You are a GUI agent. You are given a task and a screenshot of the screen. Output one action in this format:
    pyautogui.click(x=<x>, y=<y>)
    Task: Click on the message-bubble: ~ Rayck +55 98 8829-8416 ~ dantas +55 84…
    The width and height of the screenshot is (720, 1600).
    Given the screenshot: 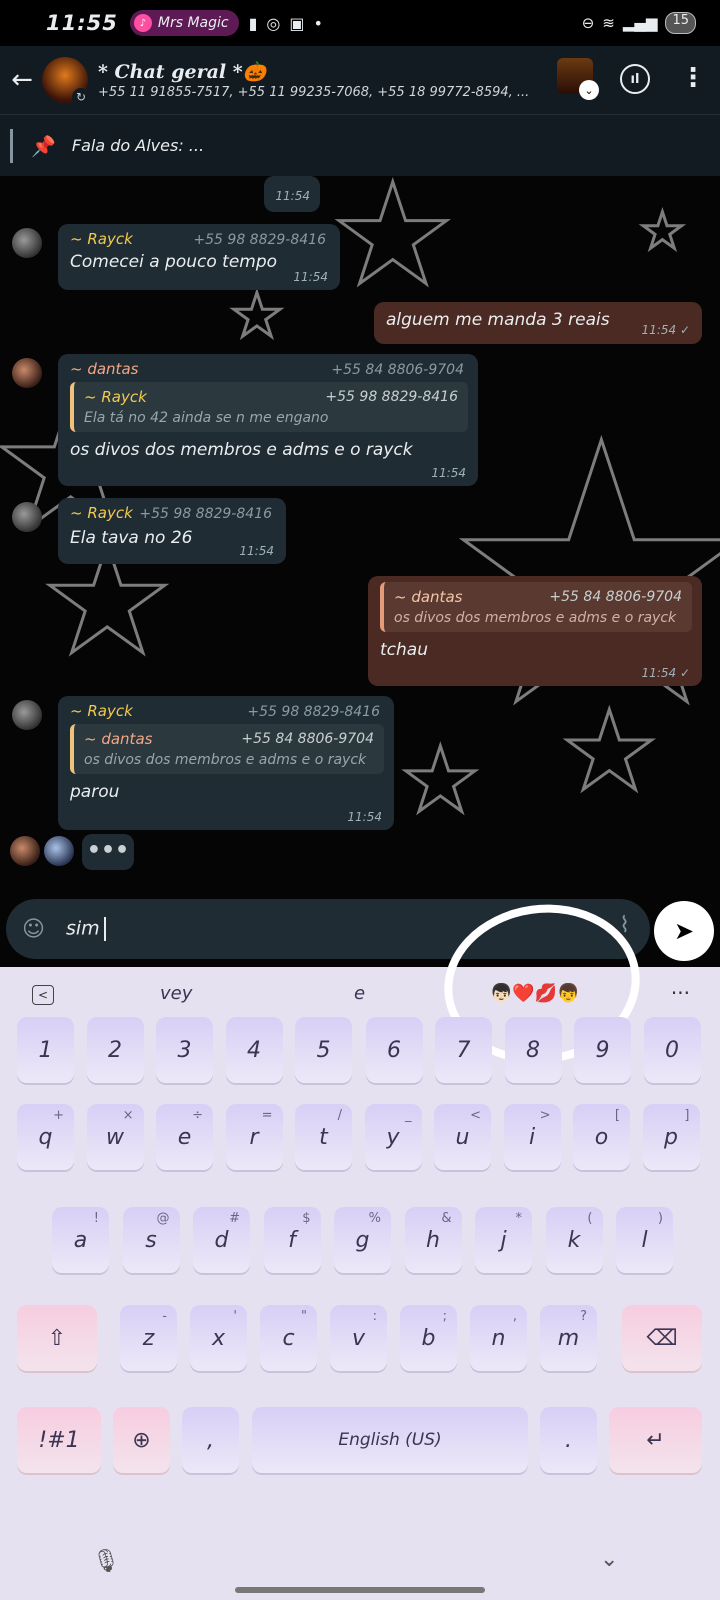 What is the action you would take?
    pyautogui.click(x=226, y=763)
    